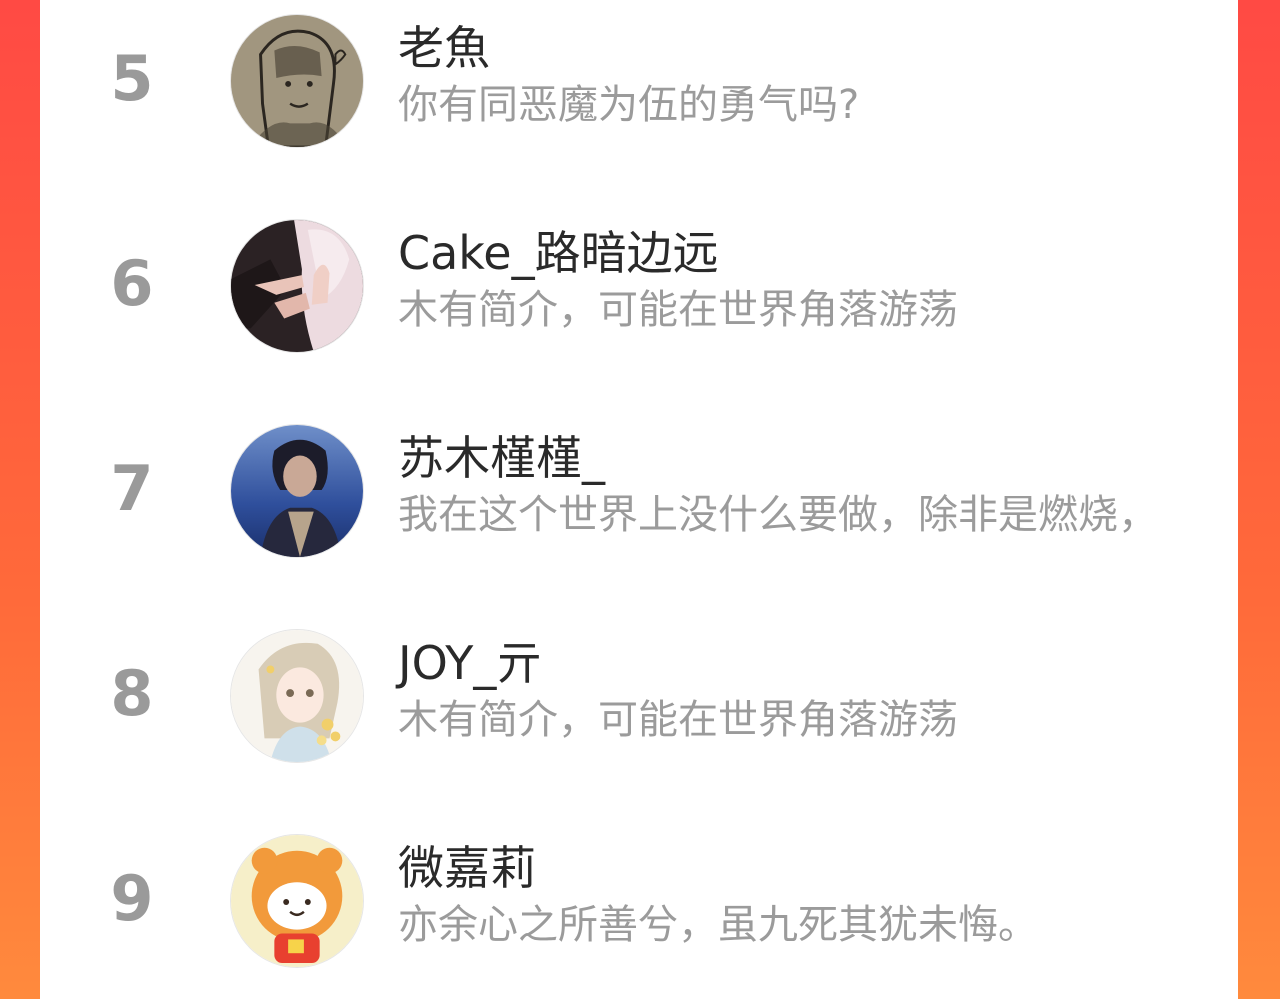 The image size is (1280, 999). I want to click on user-name: Cake_路暗边远, so click(558, 253).